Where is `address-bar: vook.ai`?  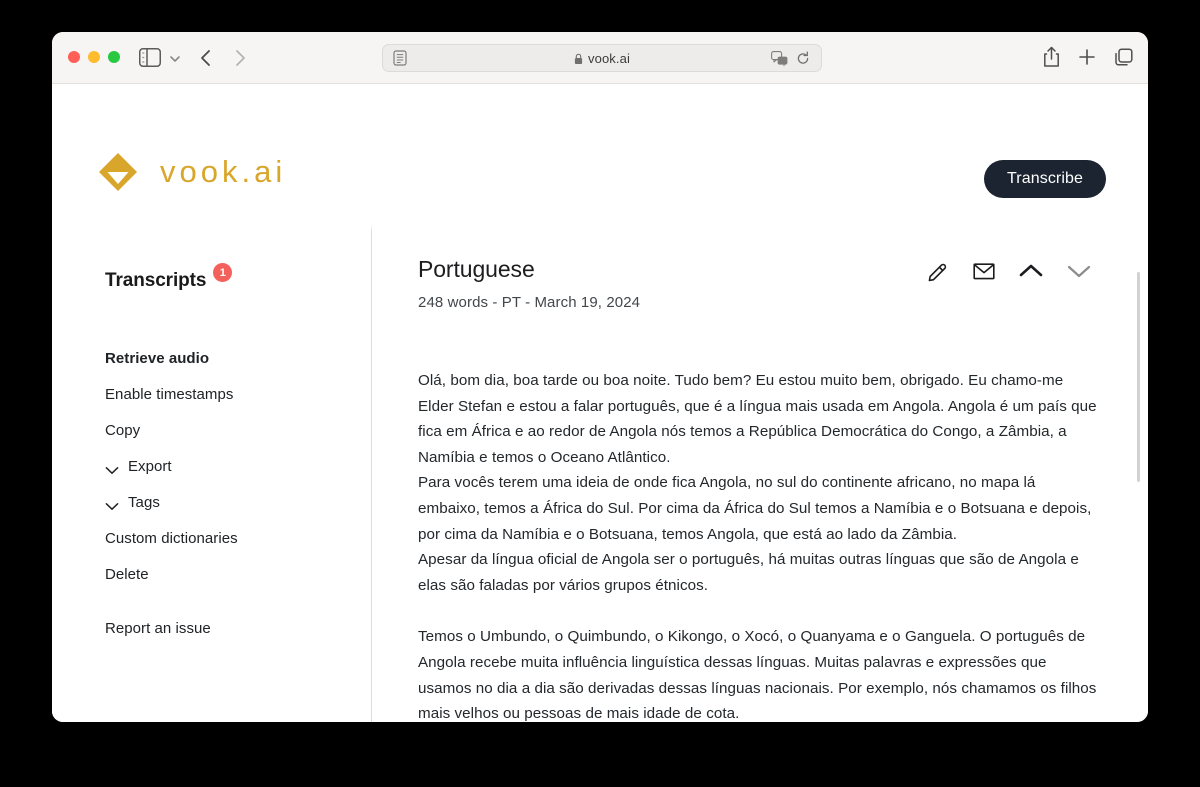
address-bar: vook.ai is located at coordinates (602, 58).